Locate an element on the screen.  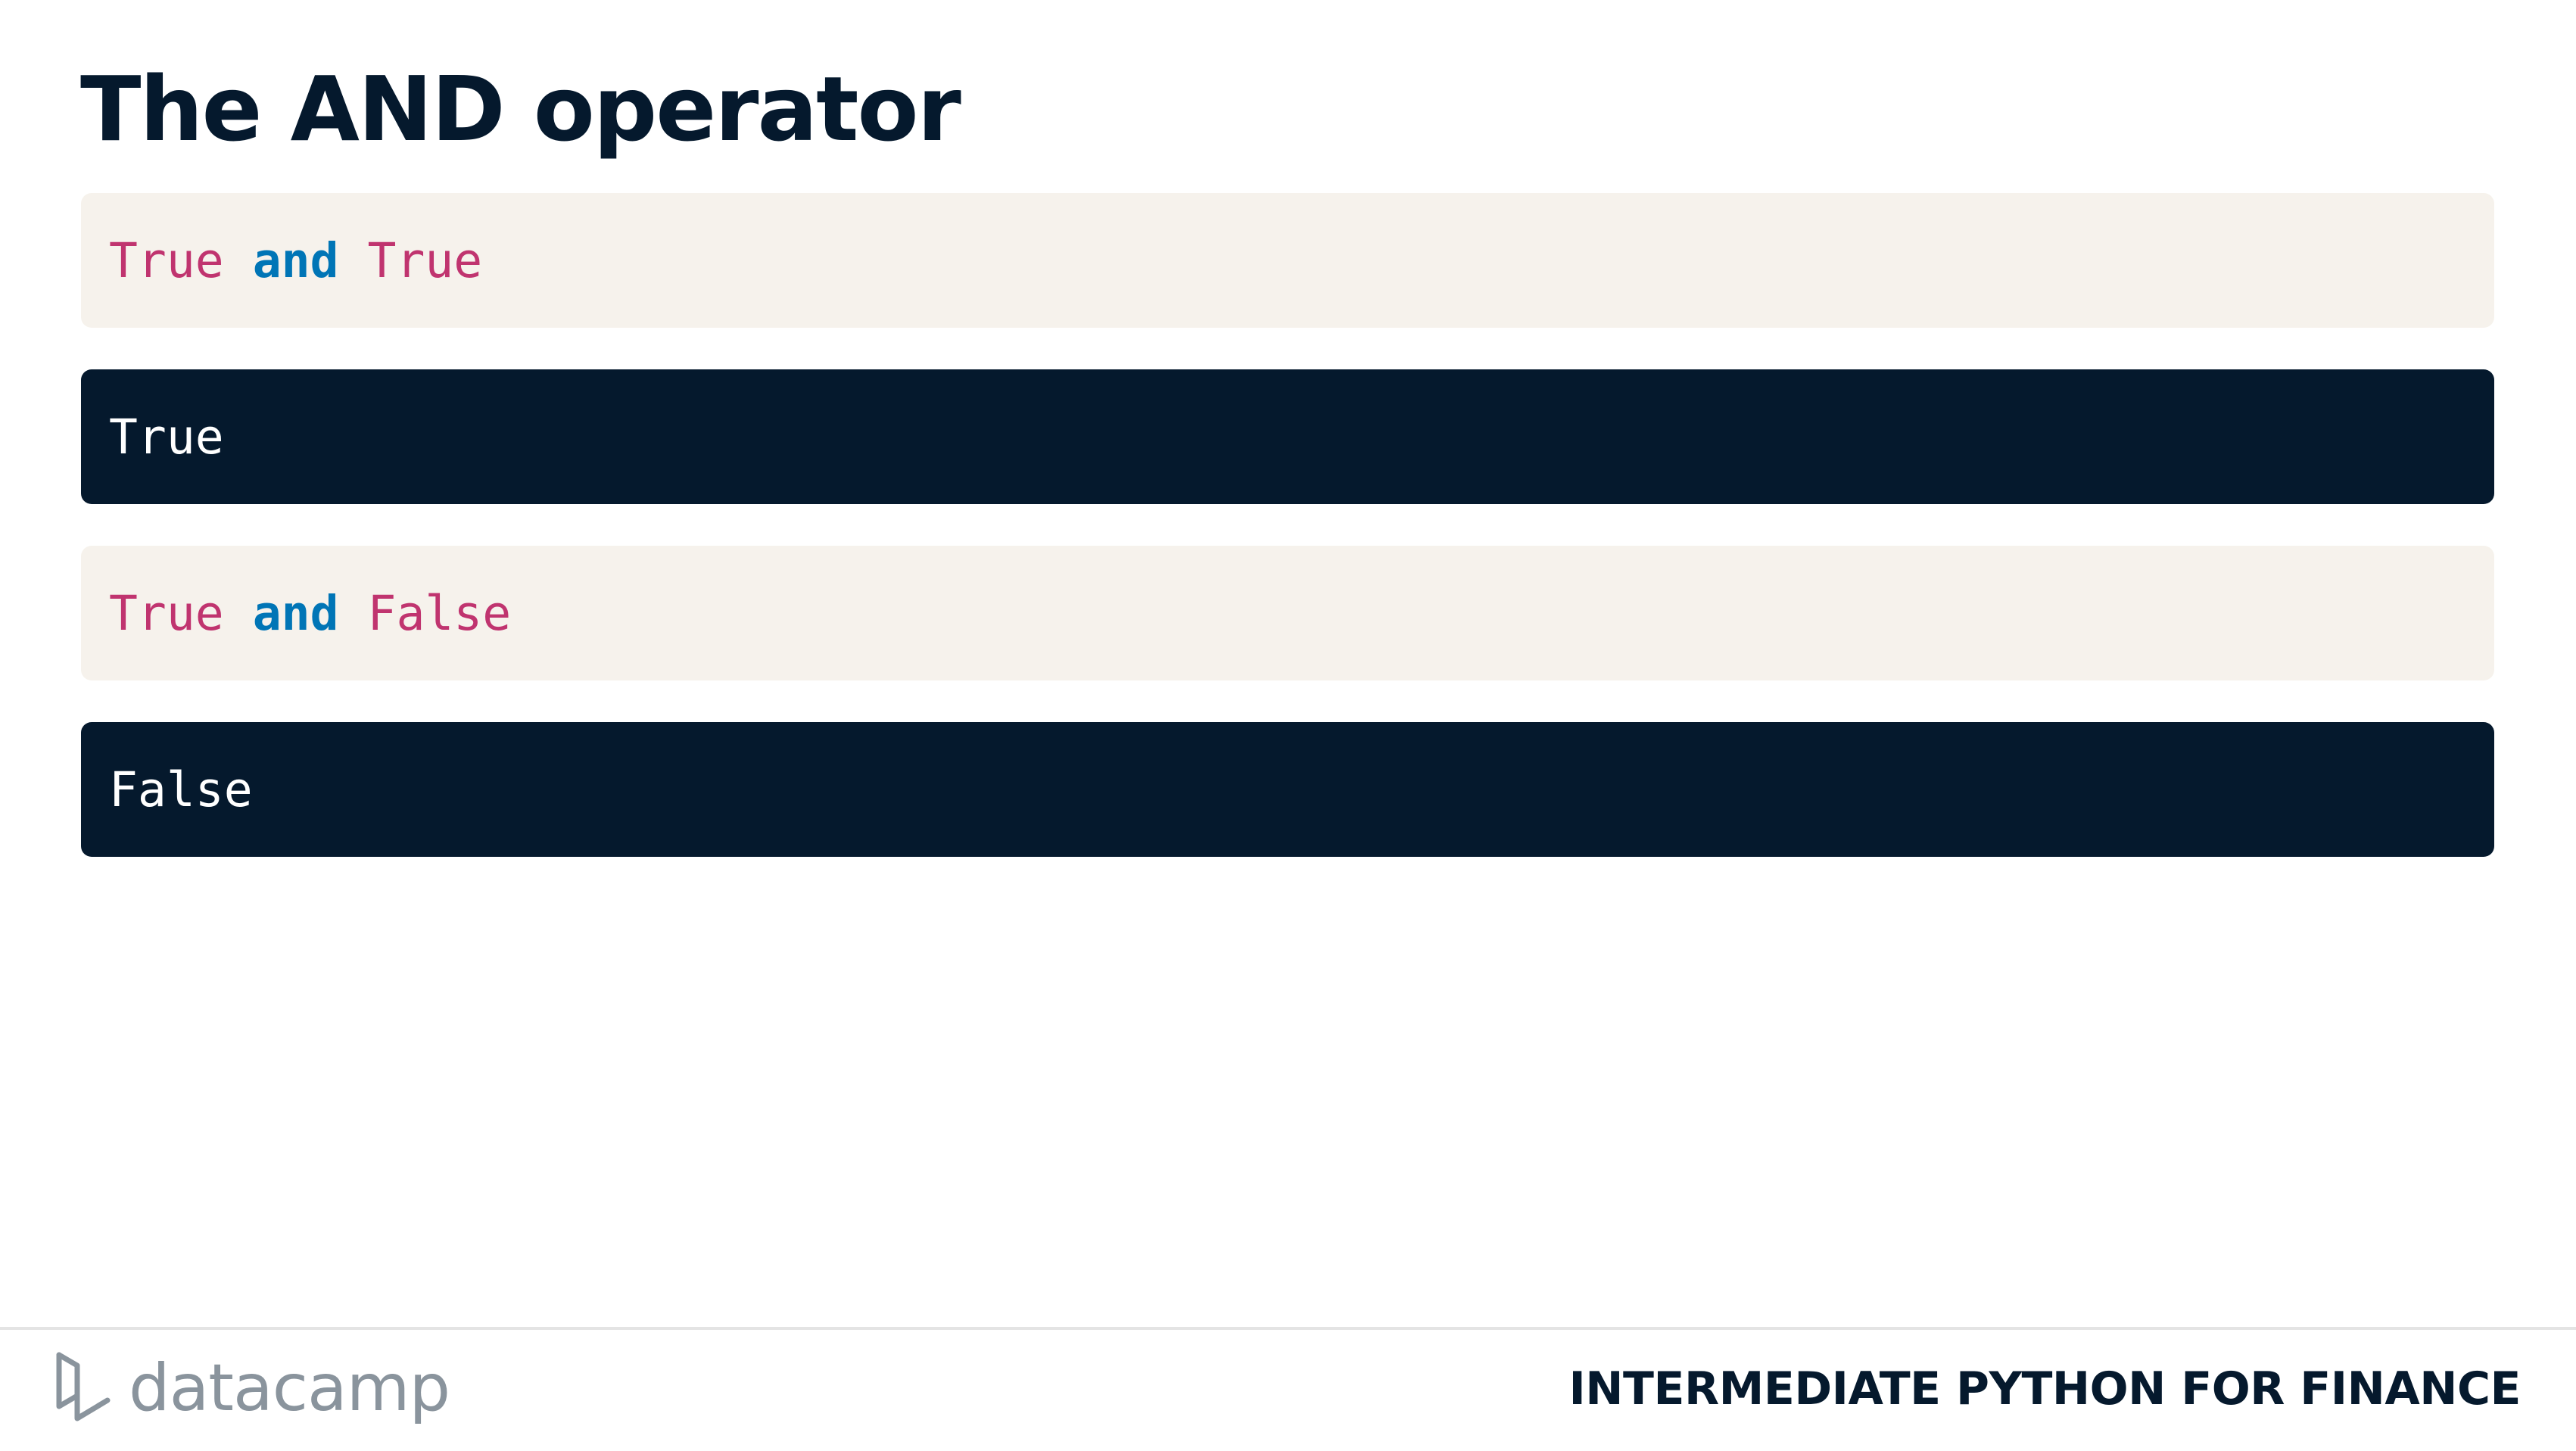
datacamp-logo-icon is located at coordinates (83, 1386).